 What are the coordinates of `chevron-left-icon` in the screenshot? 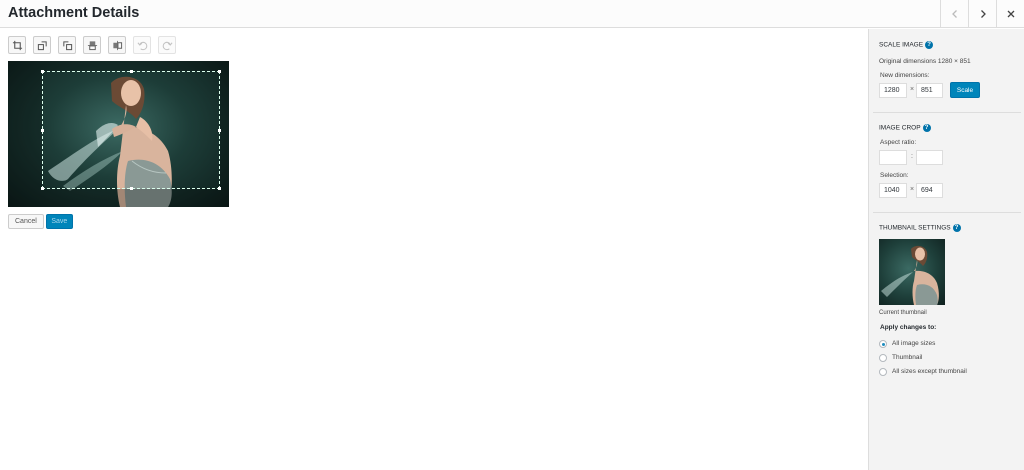 It's located at (954, 14).